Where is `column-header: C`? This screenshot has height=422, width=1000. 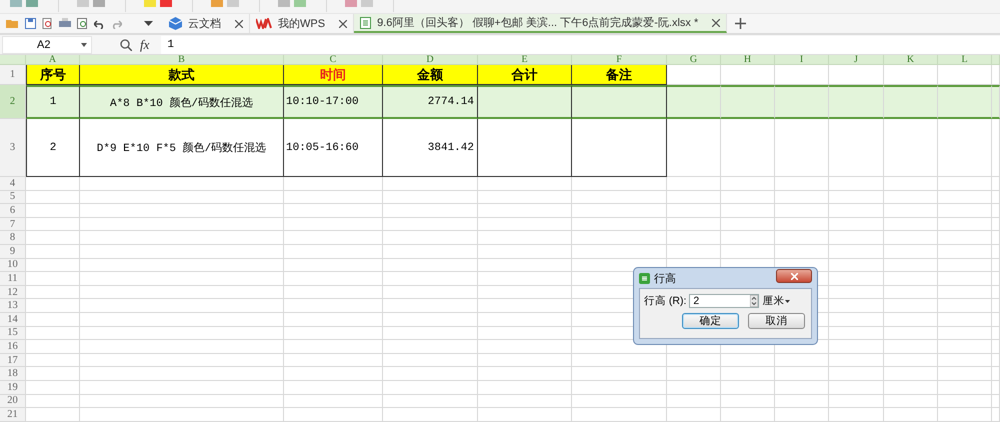 column-header: C is located at coordinates (333, 60).